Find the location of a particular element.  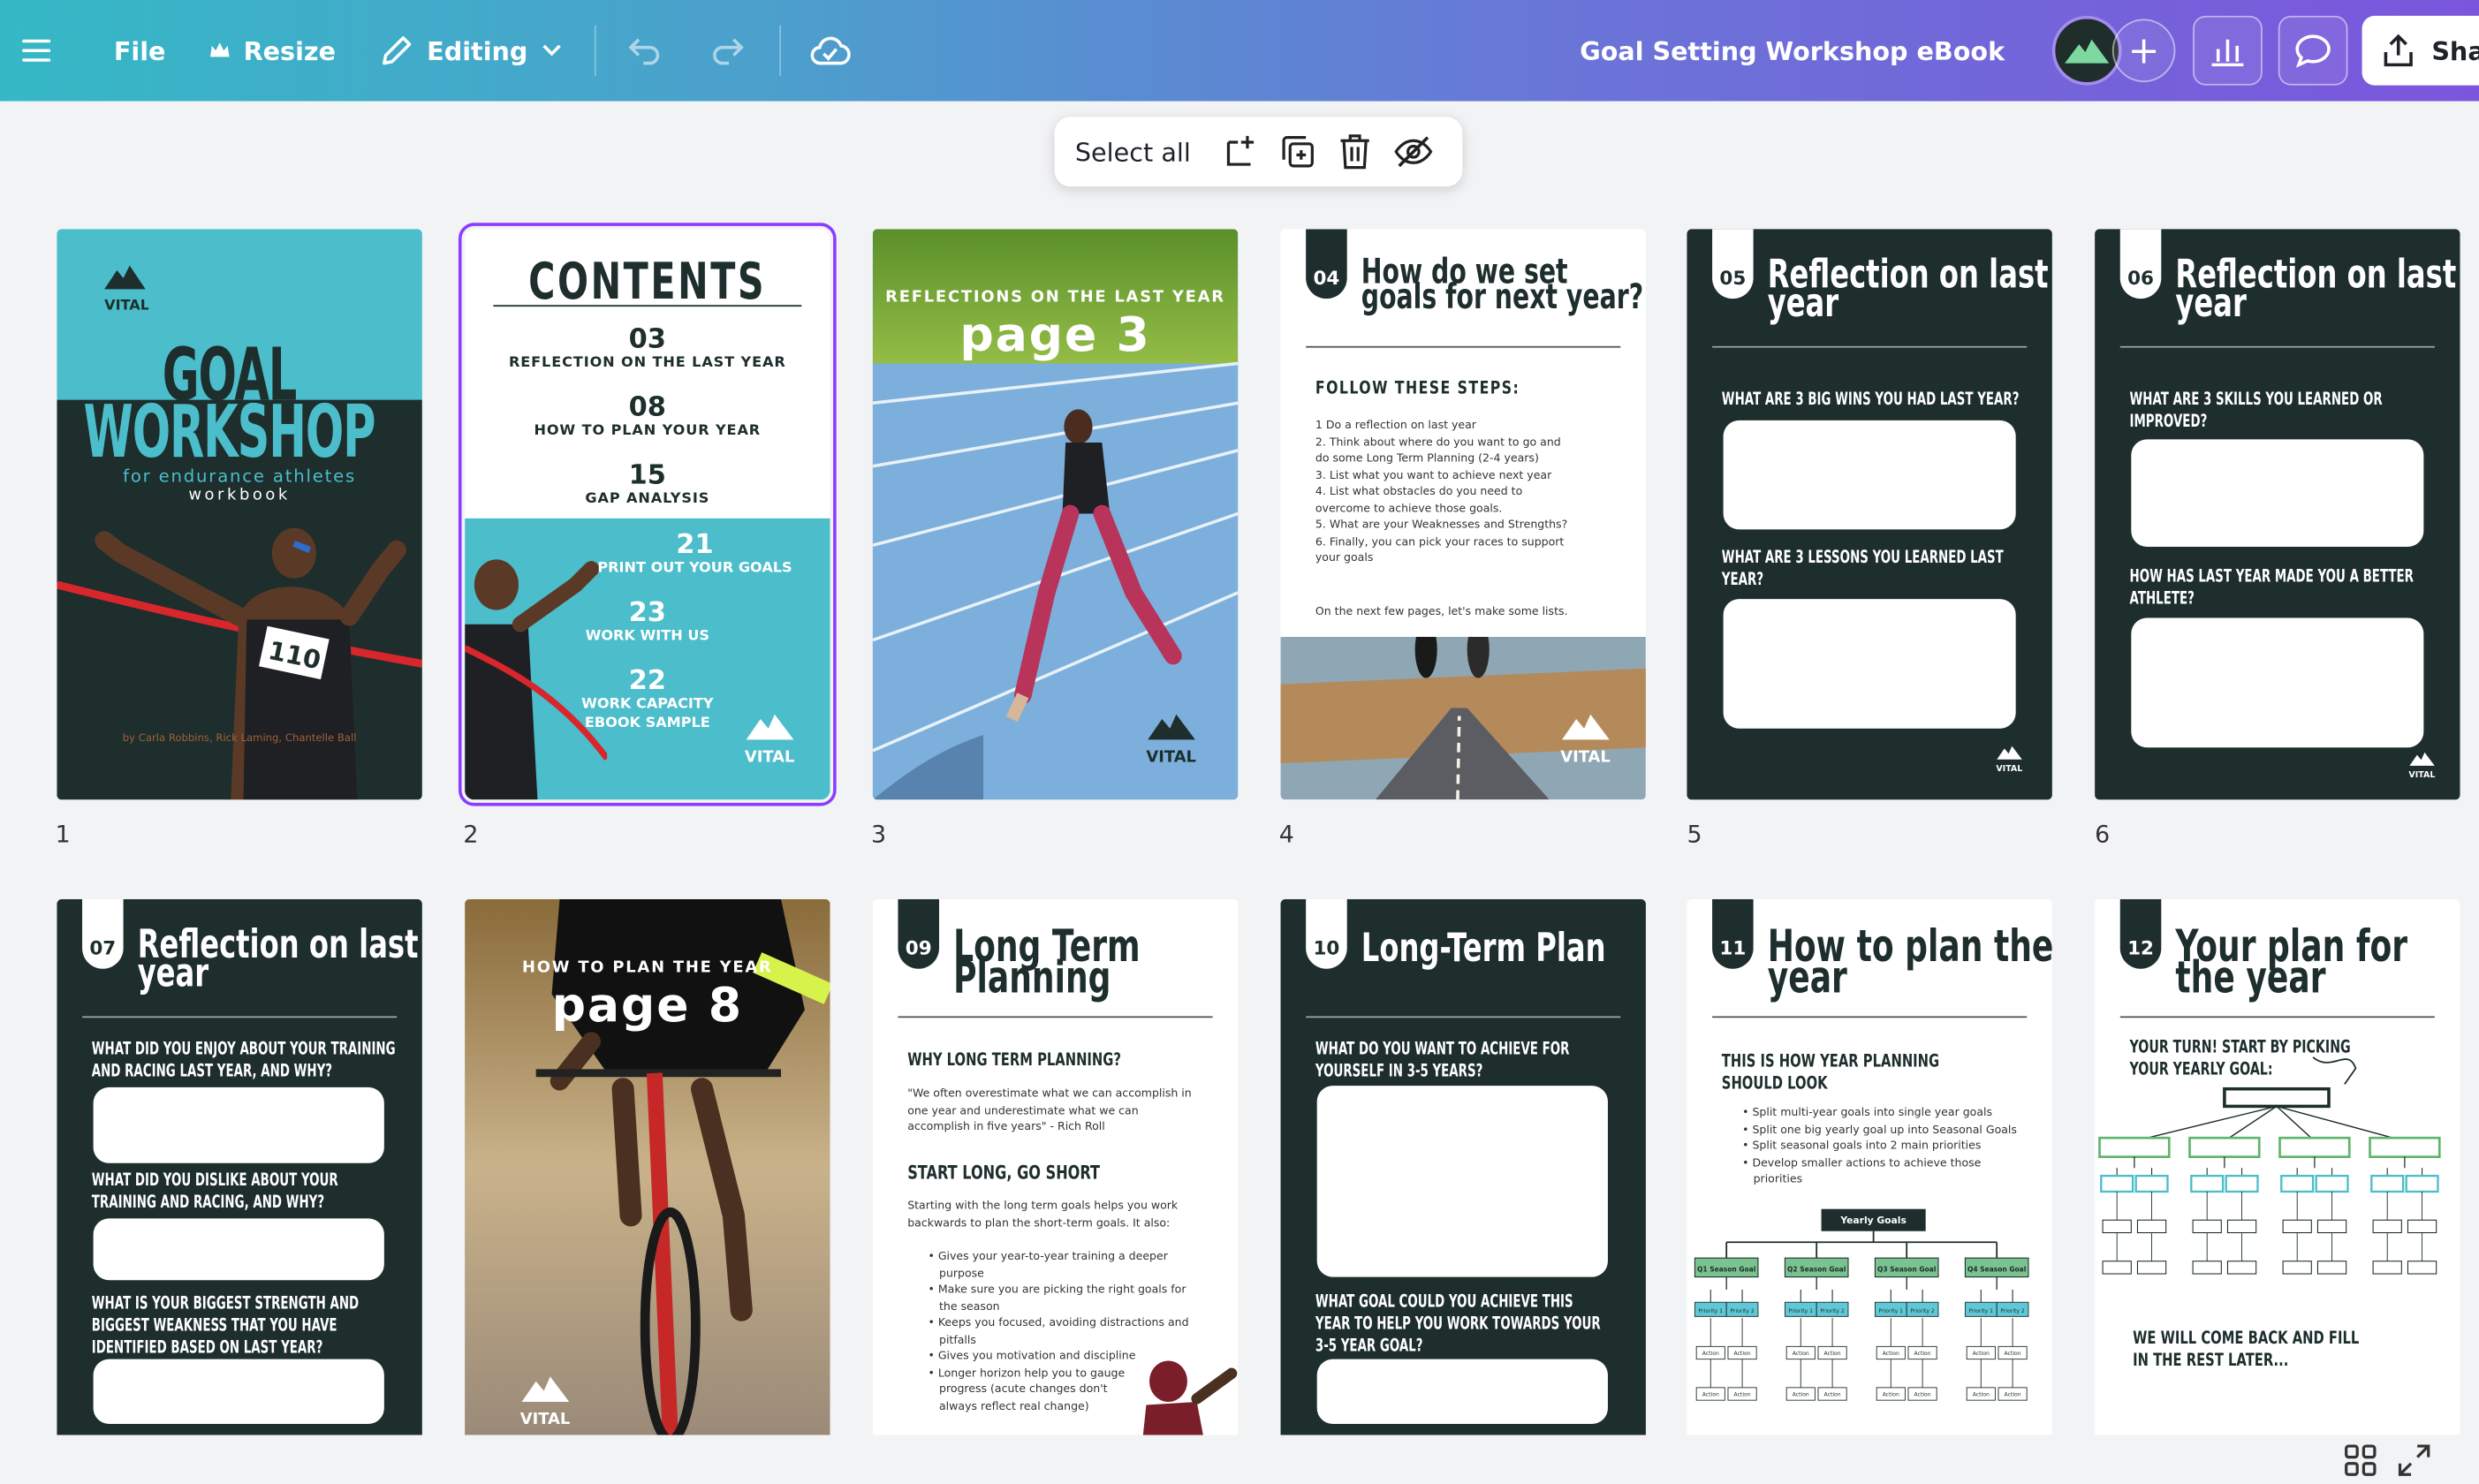

hide-page-icon is located at coordinates (1414, 151).